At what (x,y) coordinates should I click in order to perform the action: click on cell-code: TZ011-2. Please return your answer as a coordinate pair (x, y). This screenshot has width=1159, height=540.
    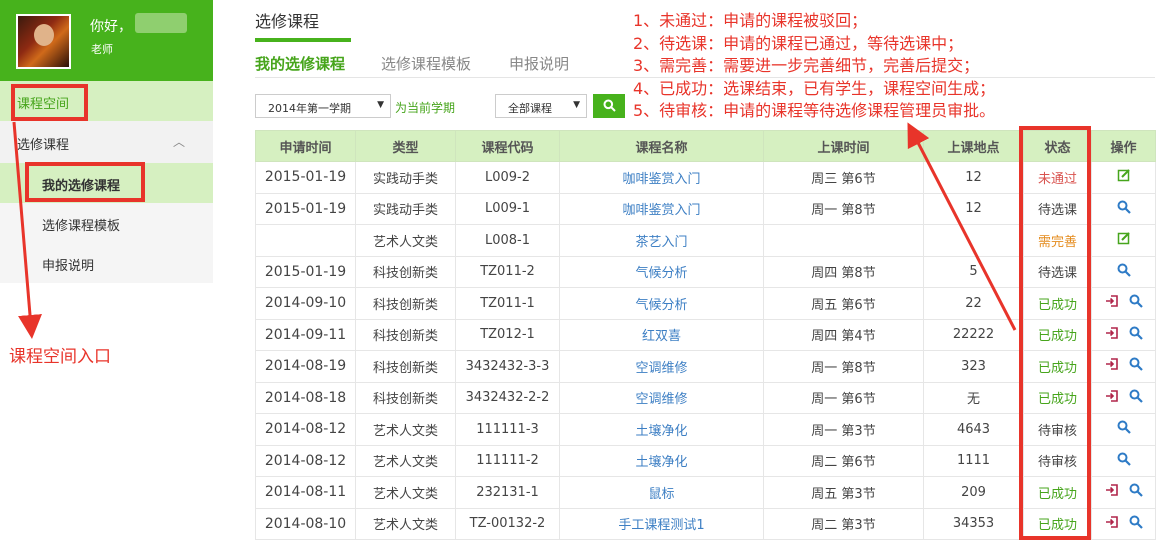
    Looking at the image, I should click on (507, 271).